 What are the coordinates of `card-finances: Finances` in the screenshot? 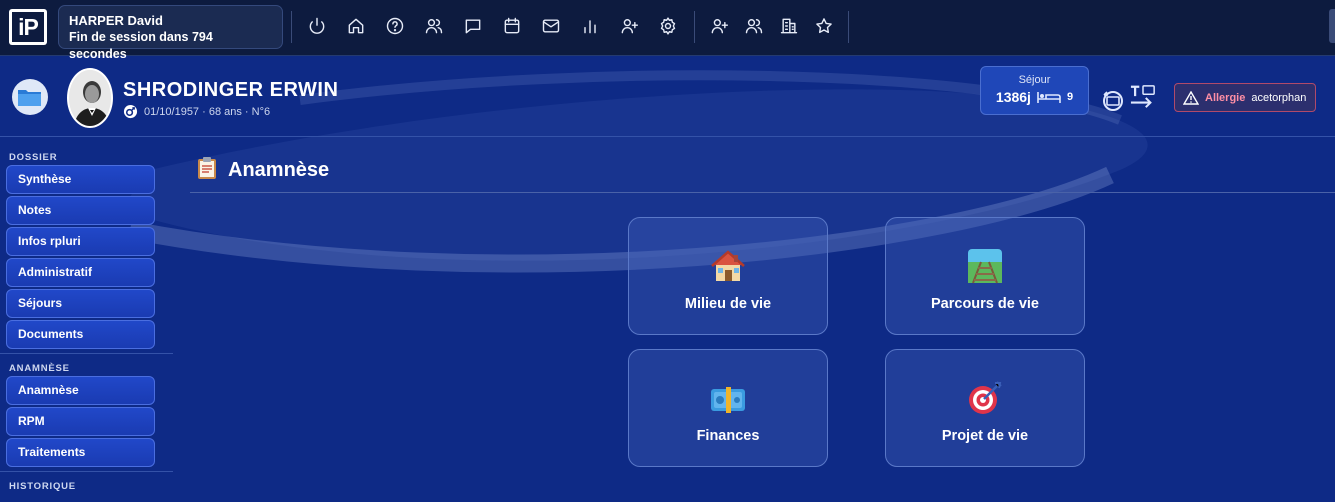 It's located at (728, 408).